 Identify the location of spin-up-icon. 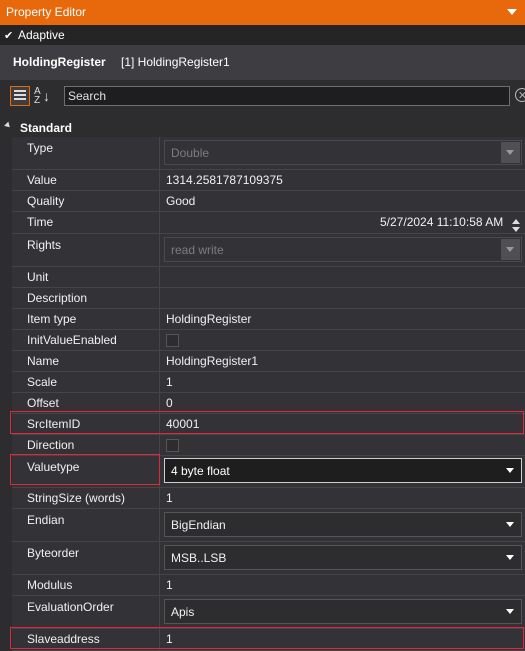
(516, 221).